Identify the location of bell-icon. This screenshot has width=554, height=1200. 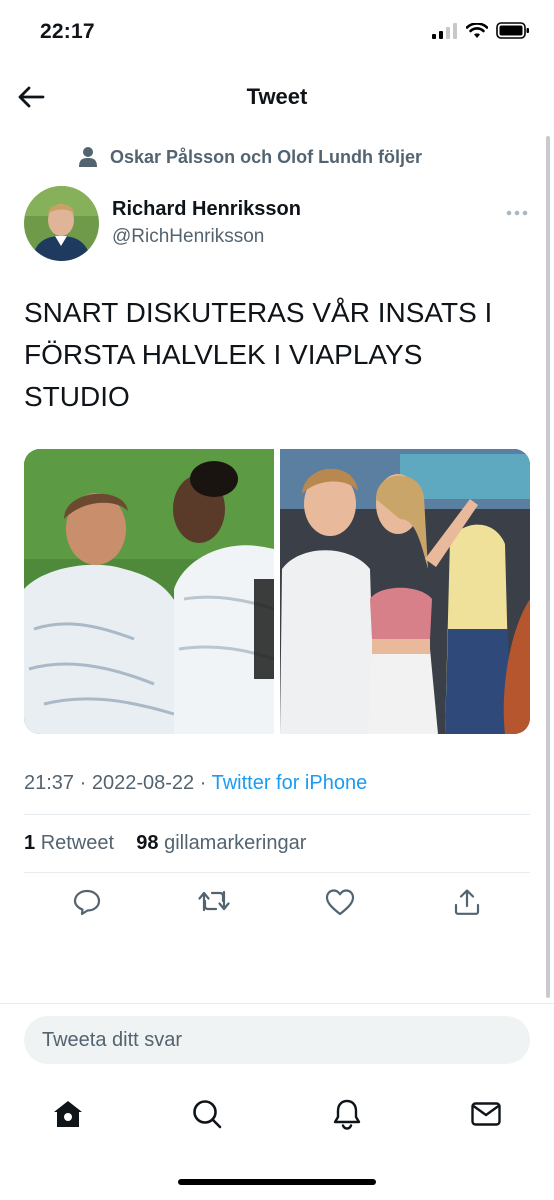
(346, 1114).